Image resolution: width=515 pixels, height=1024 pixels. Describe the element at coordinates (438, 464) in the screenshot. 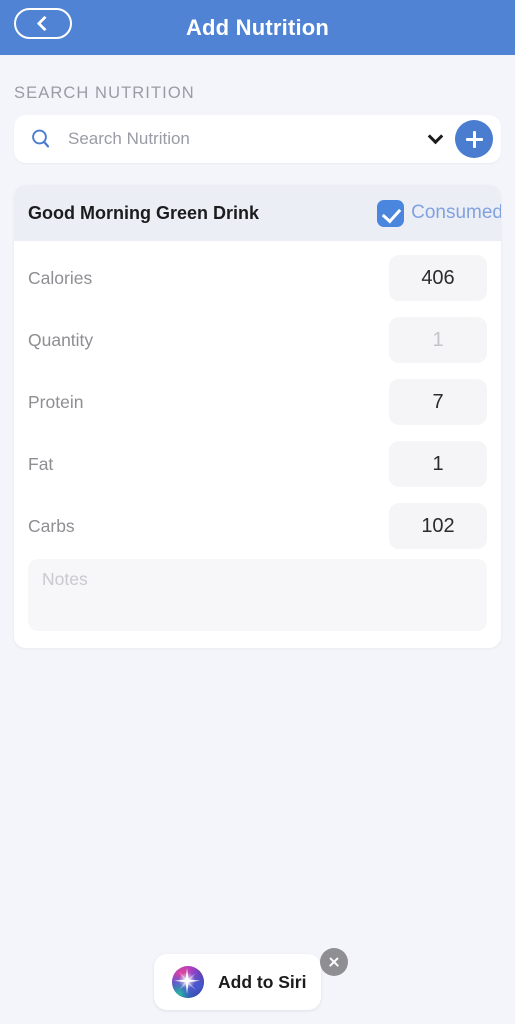

I see `fat-input` at that location.